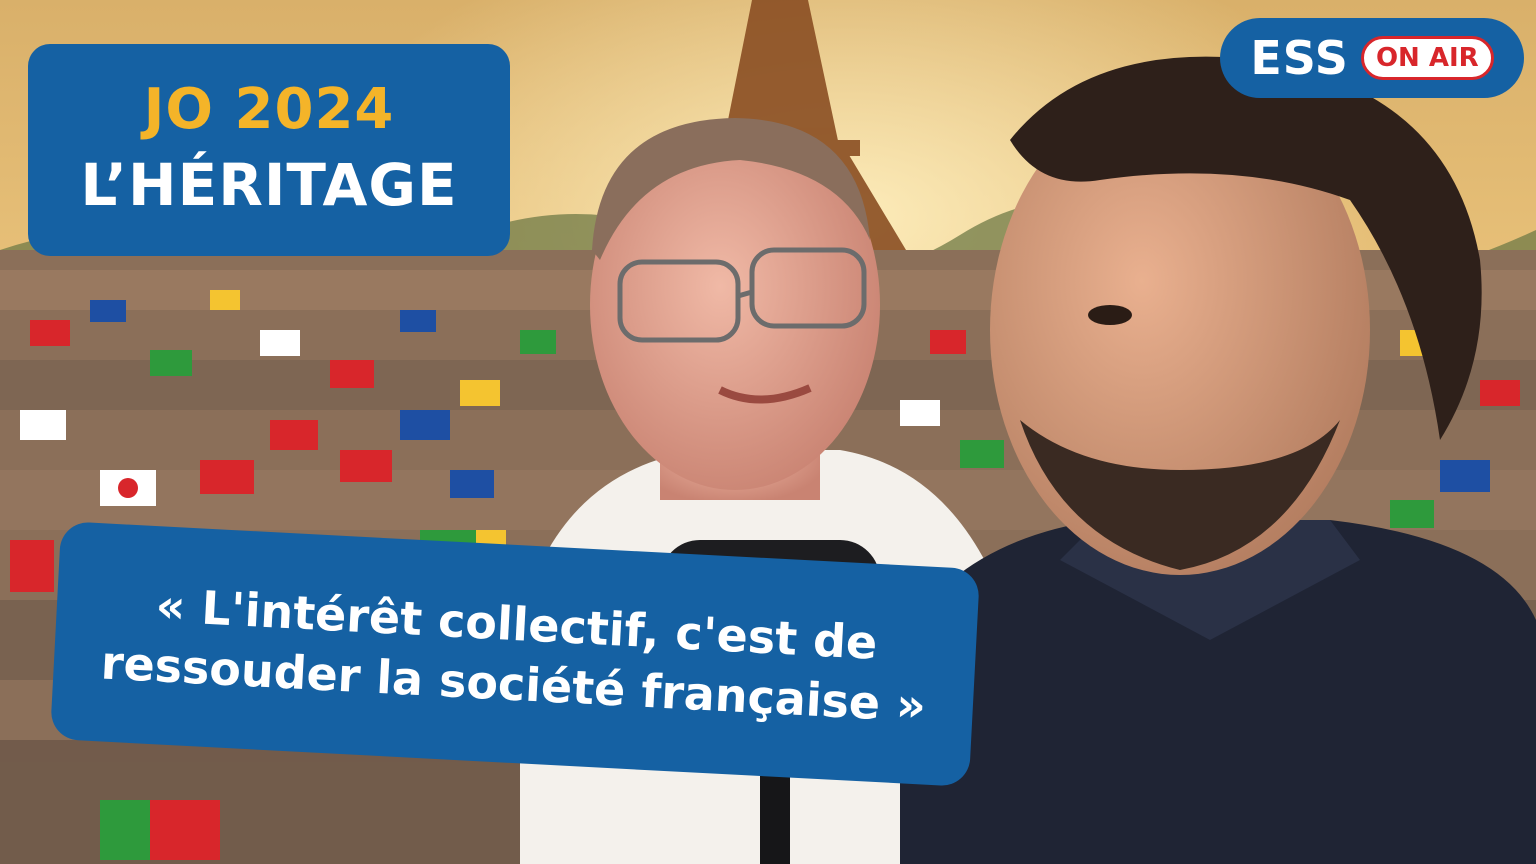 The width and height of the screenshot is (1536, 864). I want to click on title-theme: L’HÉRITAGE, so click(269, 185).